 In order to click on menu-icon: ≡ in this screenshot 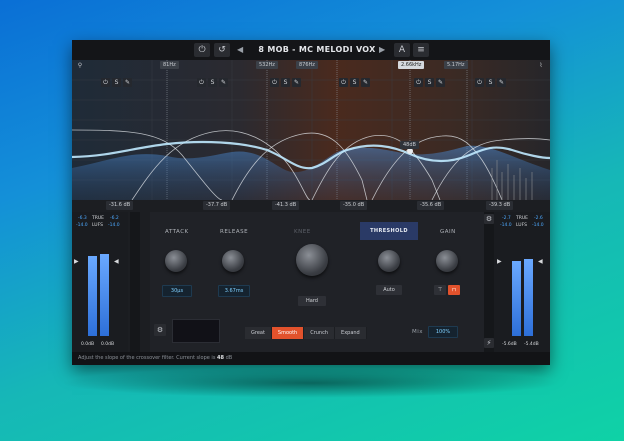, I will do `click(421, 50)`.